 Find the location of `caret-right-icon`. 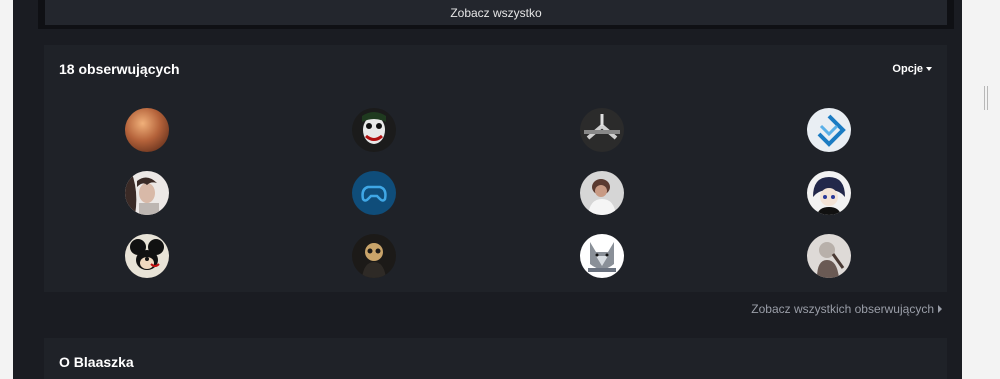

caret-right-icon is located at coordinates (940, 309).